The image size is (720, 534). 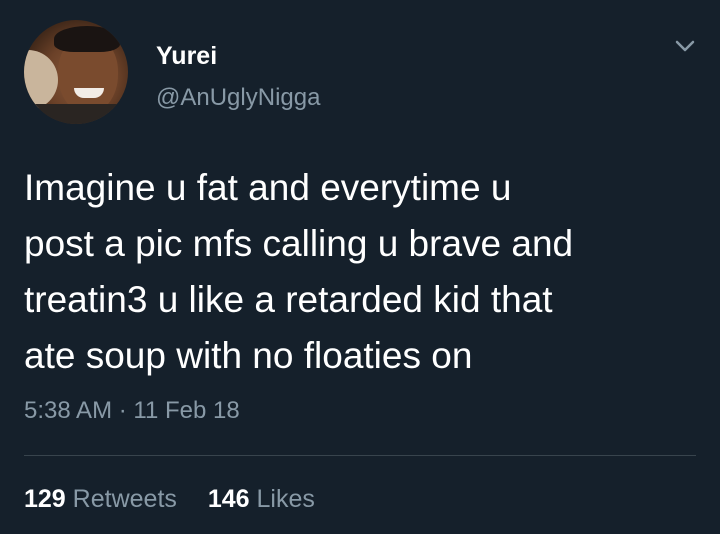 I want to click on tweet-timestamp: 5:38 AM · 11 Feb 18, so click(x=132, y=411).